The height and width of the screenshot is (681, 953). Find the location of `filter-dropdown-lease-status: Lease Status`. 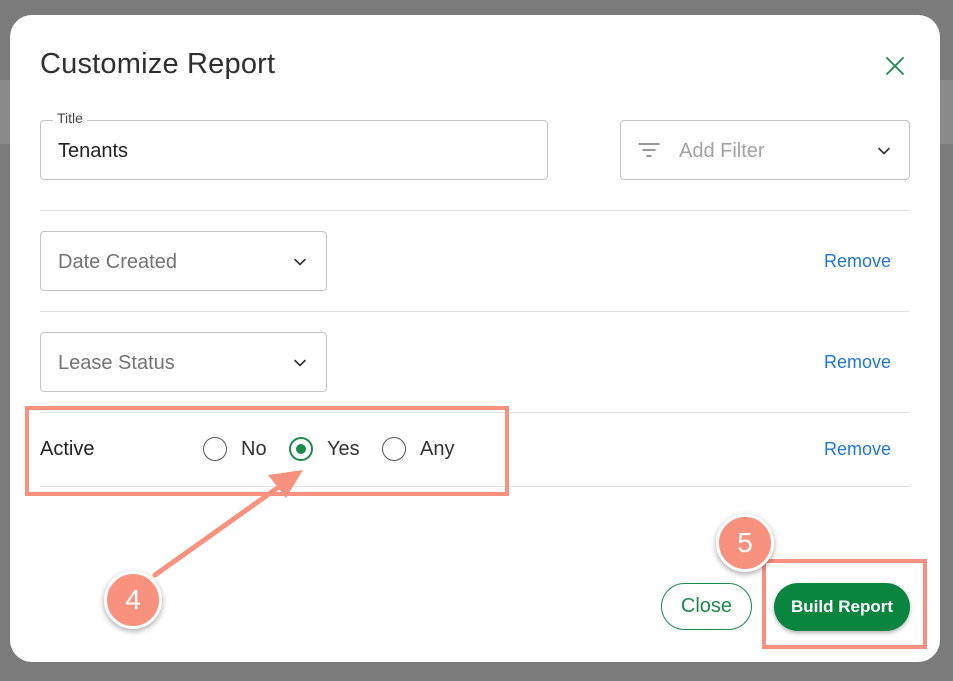

filter-dropdown-lease-status: Lease Status is located at coordinates (183, 362).